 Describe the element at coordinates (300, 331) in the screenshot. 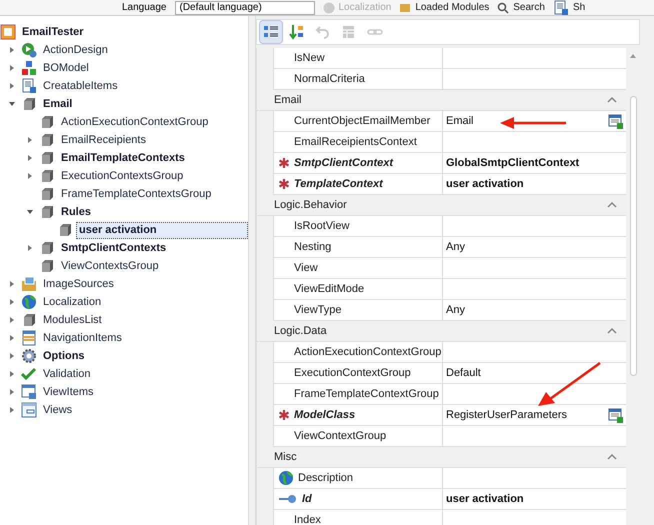

I see `category-title: Logic.Data` at that location.